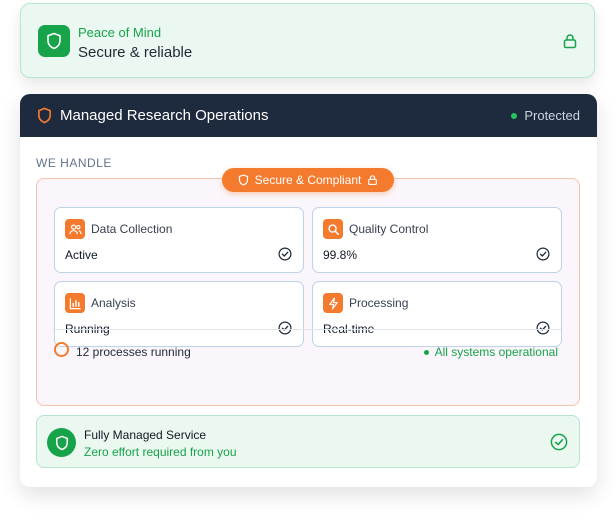 Image resolution: width=616 pixels, height=527 pixels. What do you see at coordinates (307, 40) in the screenshot?
I see `peace-of-mind-card: Peace of Mind Secure & reliable` at bounding box center [307, 40].